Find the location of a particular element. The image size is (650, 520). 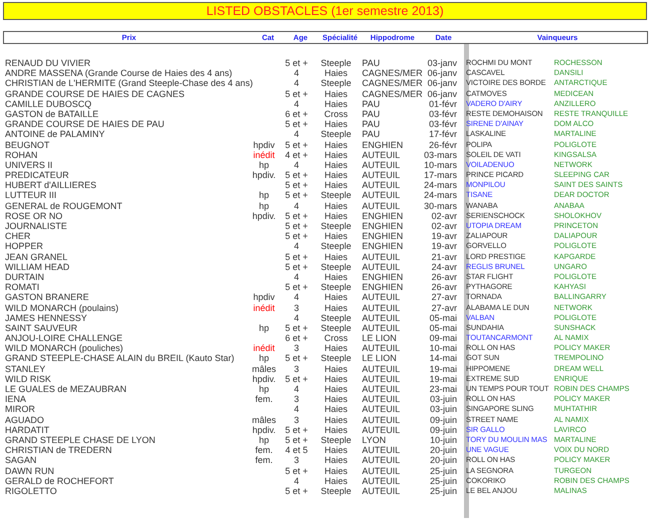

table-cell-text: JEAN GRANEL is located at coordinates (36, 257).